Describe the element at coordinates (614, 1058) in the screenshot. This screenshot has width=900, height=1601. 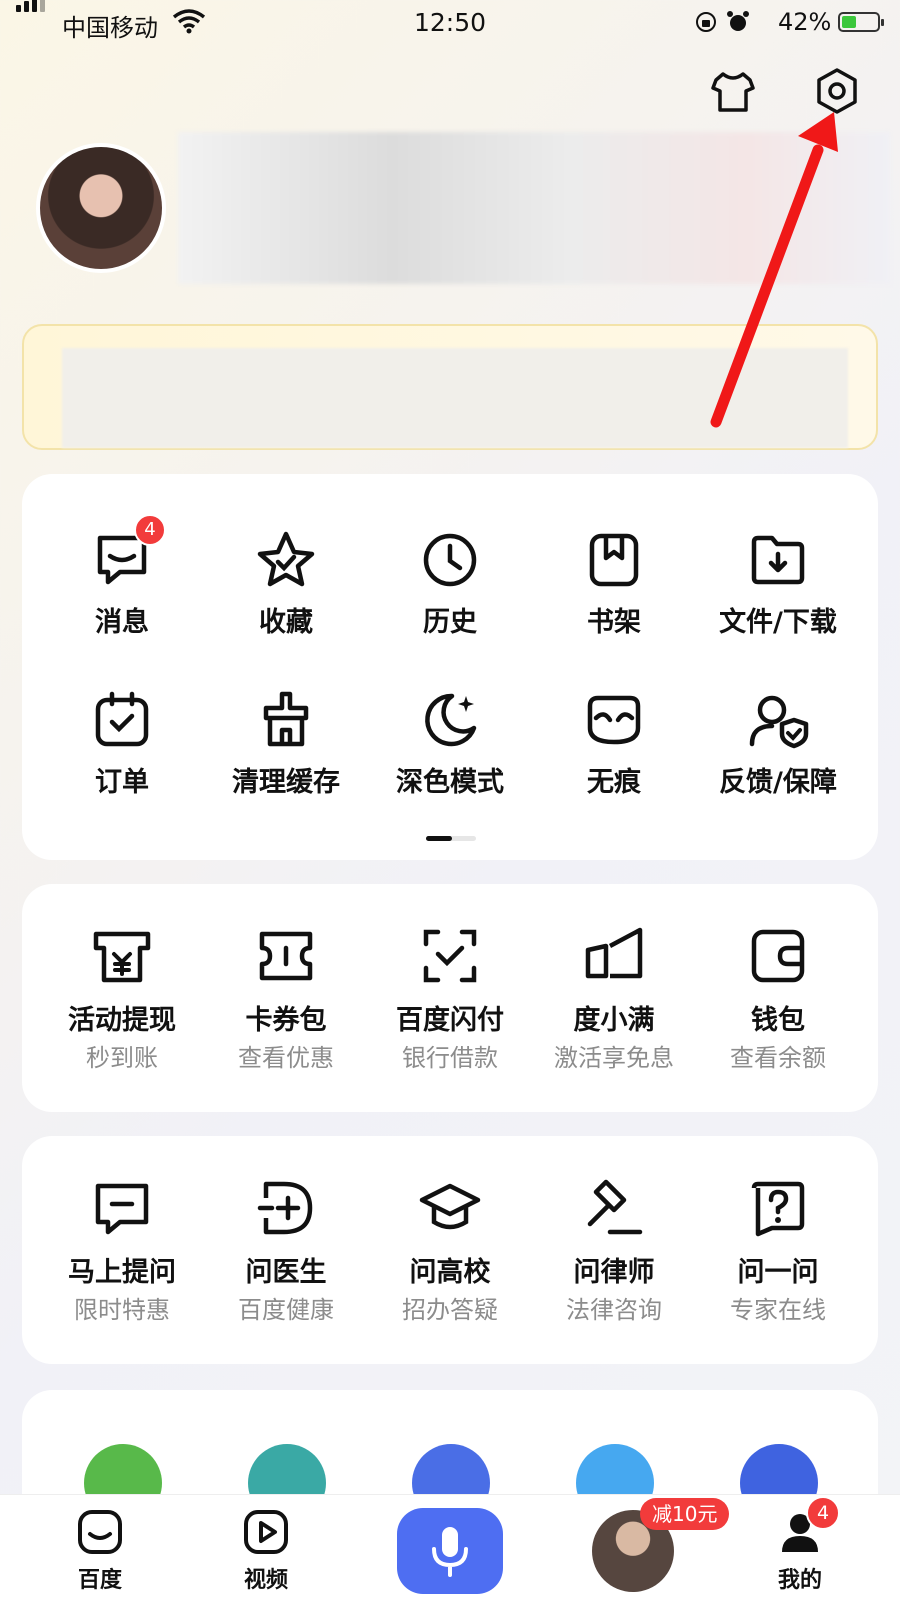
I see `finance-sub: 激活享免息` at that location.